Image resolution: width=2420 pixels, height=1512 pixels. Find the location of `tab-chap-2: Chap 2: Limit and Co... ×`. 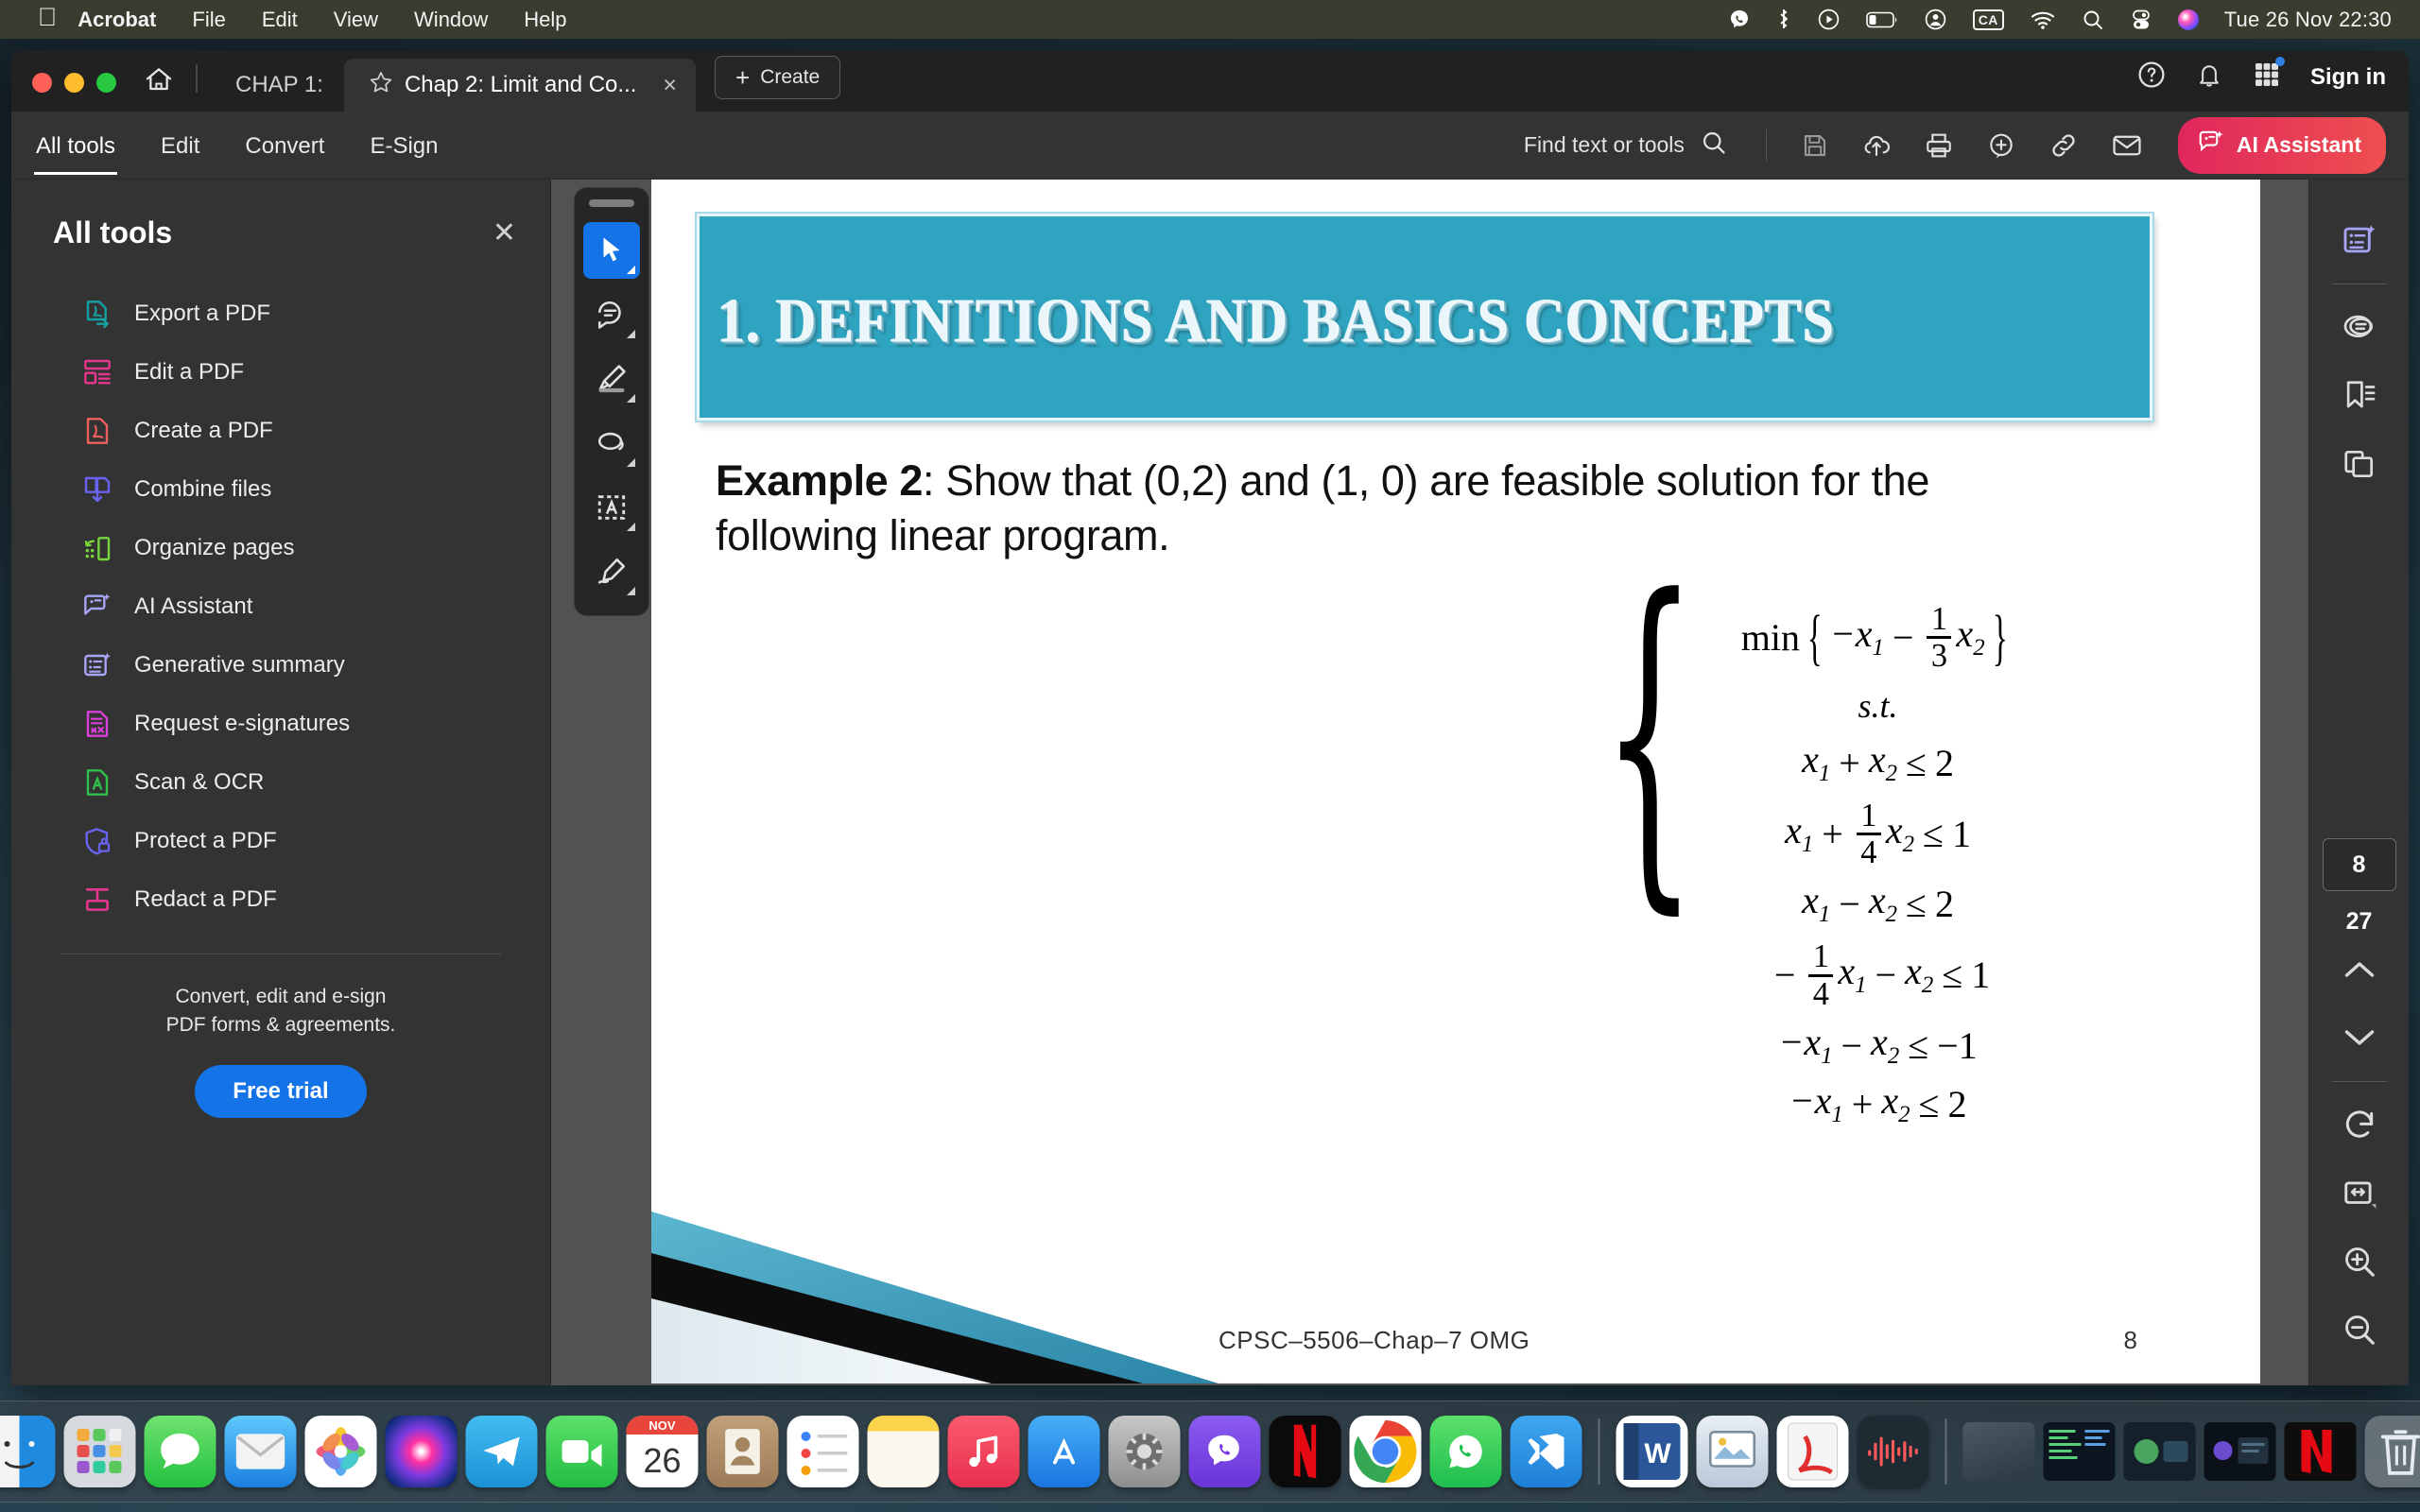

tab-chap-2: Chap 2: Limit and Co... × is located at coordinates (520, 85).